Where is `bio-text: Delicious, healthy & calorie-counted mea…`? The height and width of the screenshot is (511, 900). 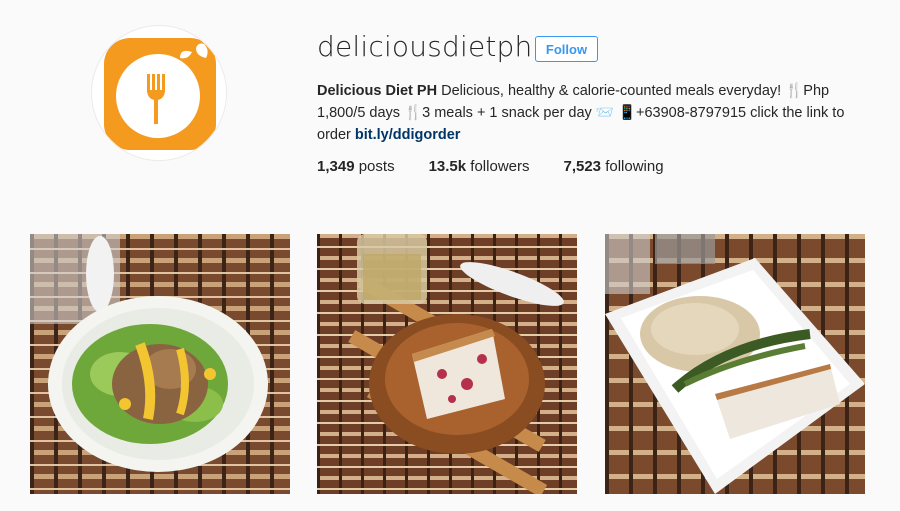 bio-text: Delicious, healthy & calorie-counted mea… is located at coordinates (611, 91).